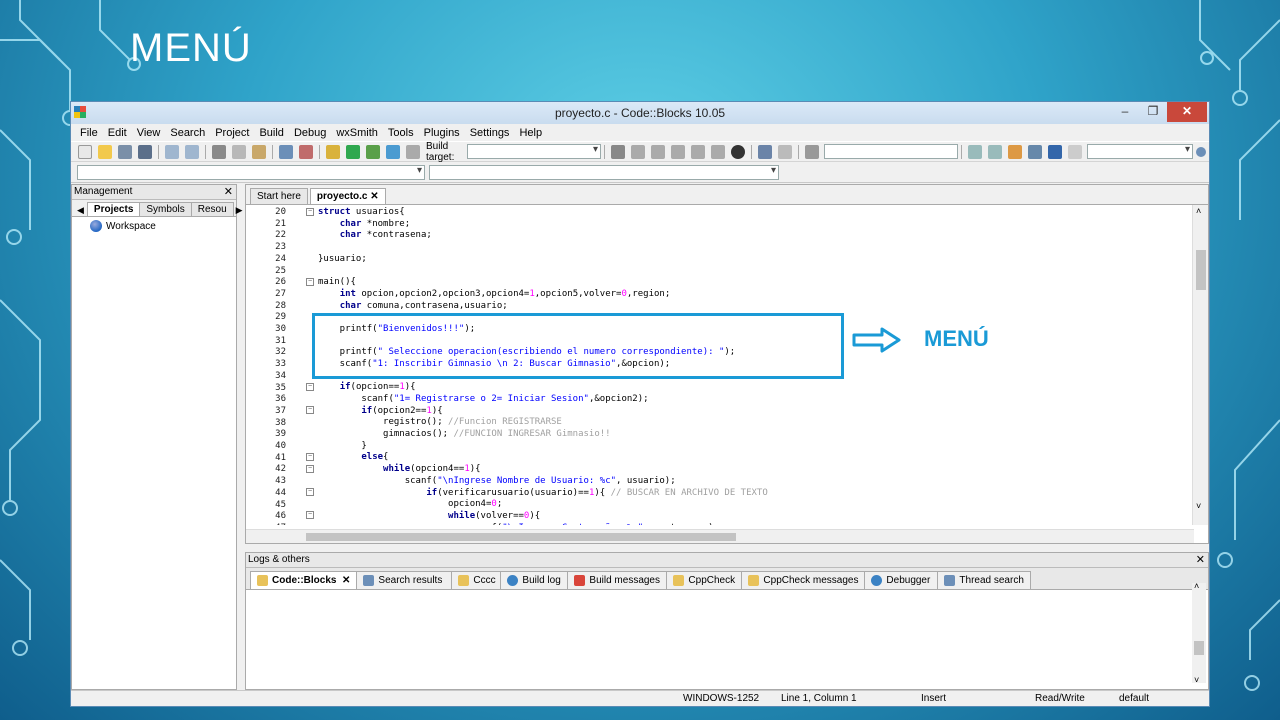 This screenshot has height=720, width=1280. I want to click on info-icon, so click(785, 151).